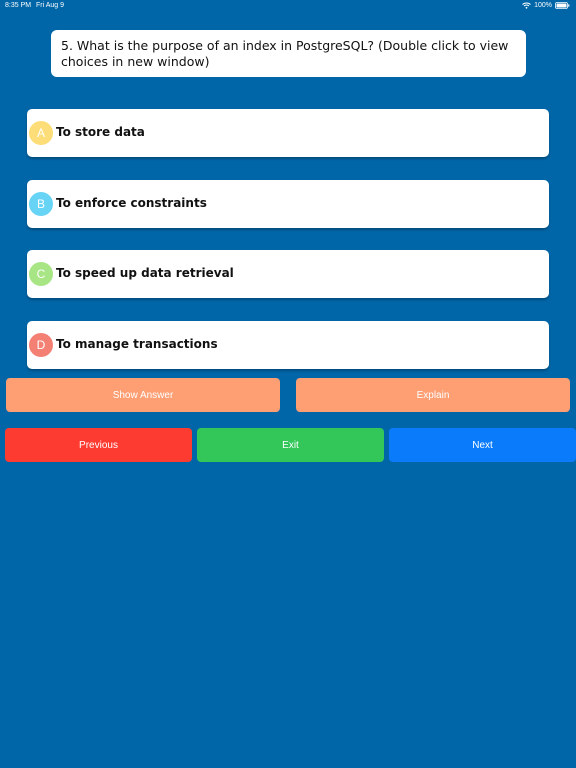 Image resolution: width=576 pixels, height=768 pixels. Describe the element at coordinates (41, 345) in the screenshot. I see `choice-letter-badge: D` at that location.